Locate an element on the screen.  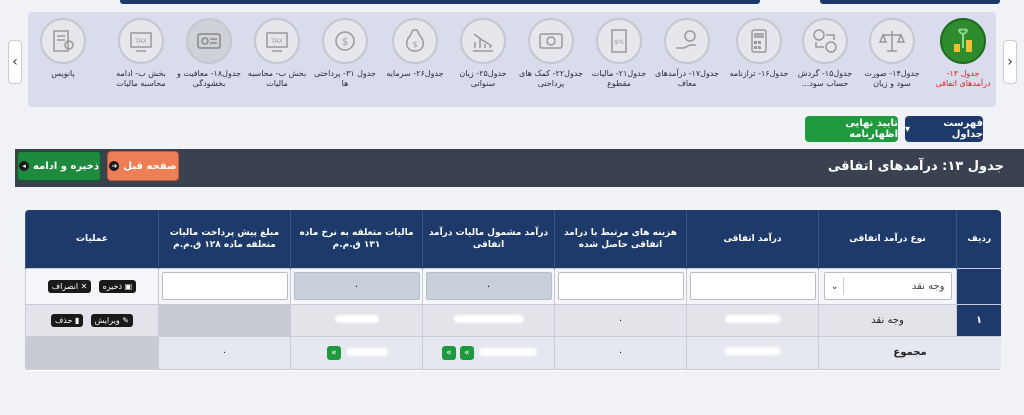
sum-label: مجموع is located at coordinates (909, 352).